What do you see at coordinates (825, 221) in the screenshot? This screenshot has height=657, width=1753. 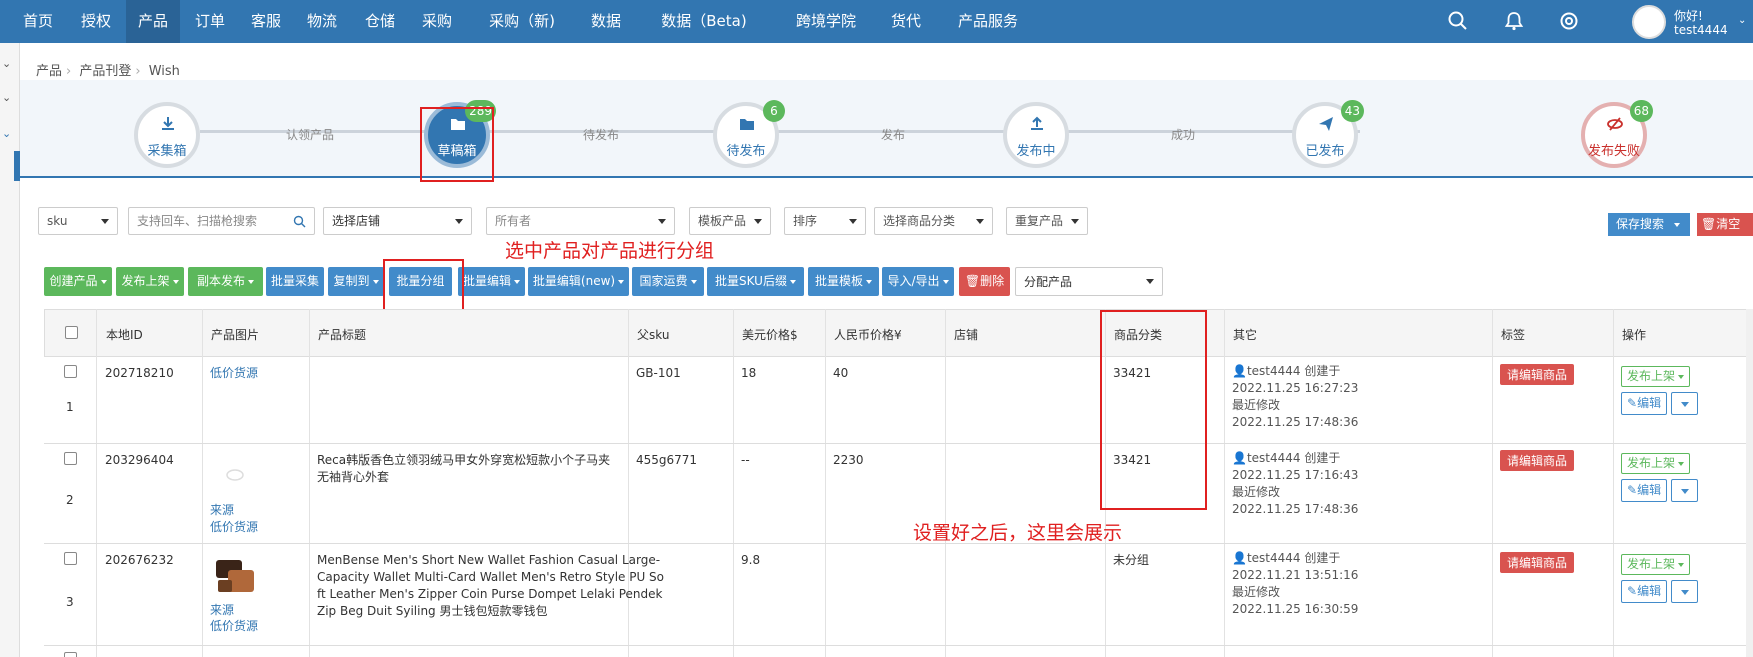 I see `sort-select: 排序` at bounding box center [825, 221].